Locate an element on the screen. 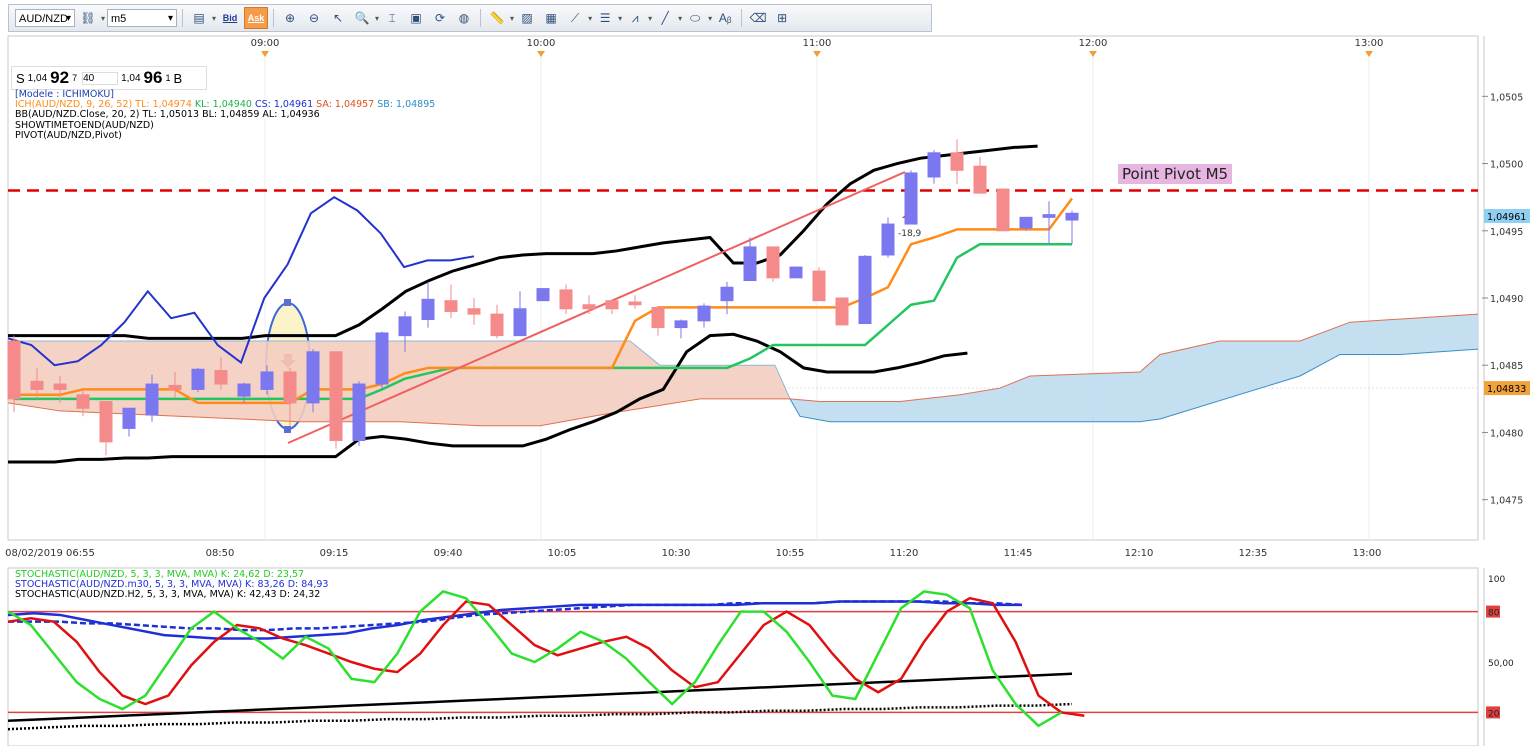 Image resolution: width=1539 pixels, height=746 pixels. ich-sa-value: SA: 1,04957 is located at coordinates (345, 104).